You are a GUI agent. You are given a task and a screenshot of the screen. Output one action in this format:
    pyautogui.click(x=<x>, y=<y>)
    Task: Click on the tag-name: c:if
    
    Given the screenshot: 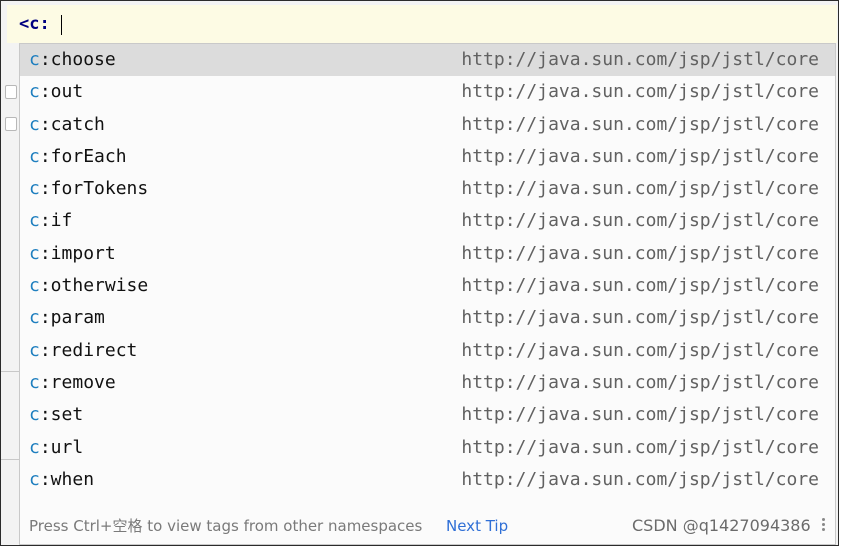 What is the action you would take?
    pyautogui.click(x=50, y=221)
    